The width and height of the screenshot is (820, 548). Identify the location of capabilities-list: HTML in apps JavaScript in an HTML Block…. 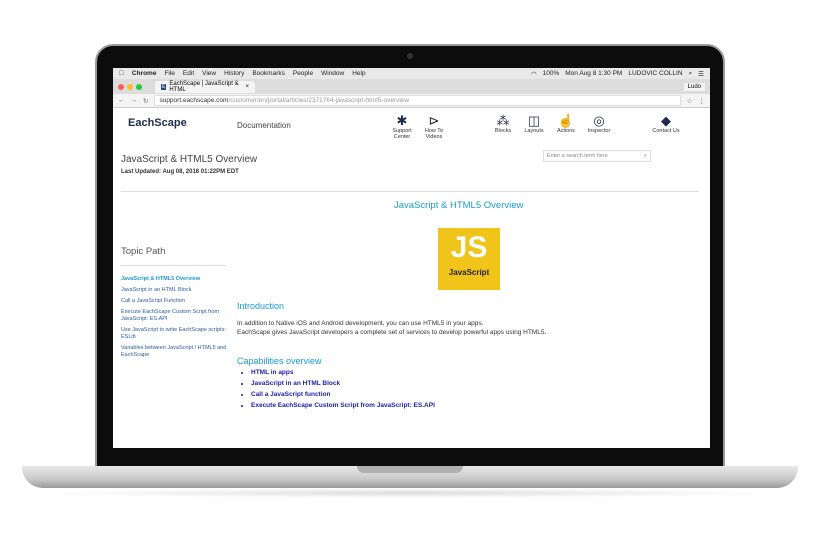
(343, 391).